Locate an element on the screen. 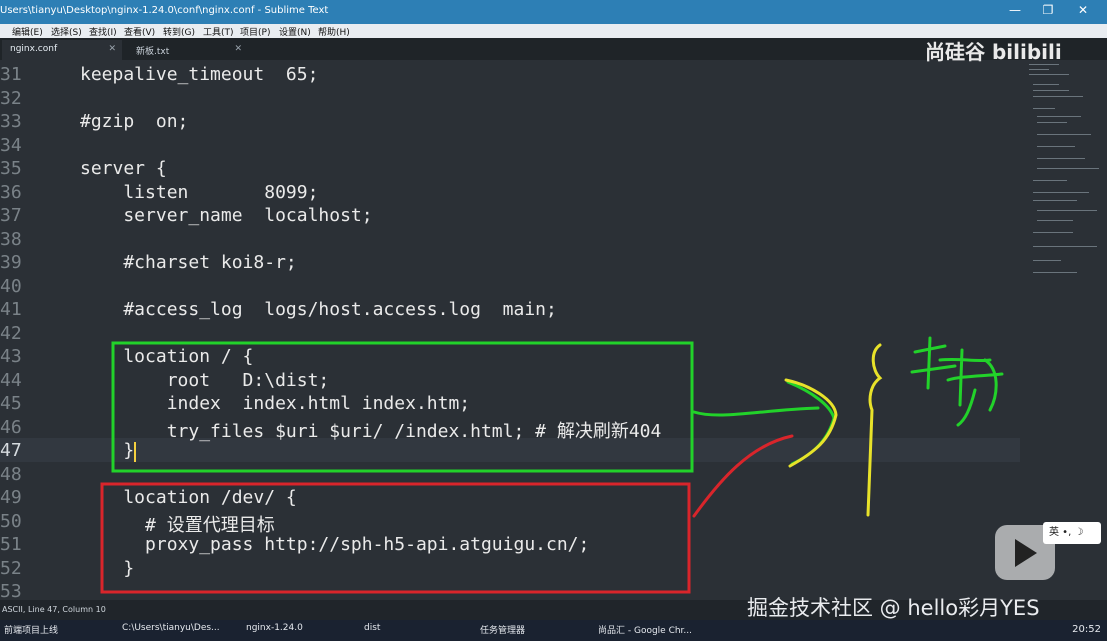 This screenshot has height=641, width=1107. red-highlight-box is located at coordinates (395, 538).